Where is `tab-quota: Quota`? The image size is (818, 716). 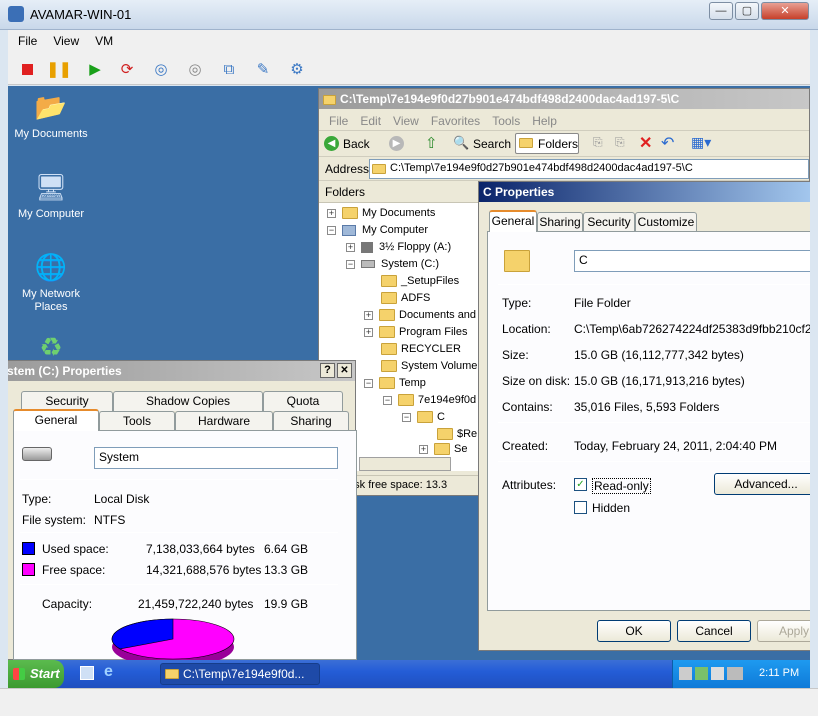 tab-quota: Quota is located at coordinates (303, 401).